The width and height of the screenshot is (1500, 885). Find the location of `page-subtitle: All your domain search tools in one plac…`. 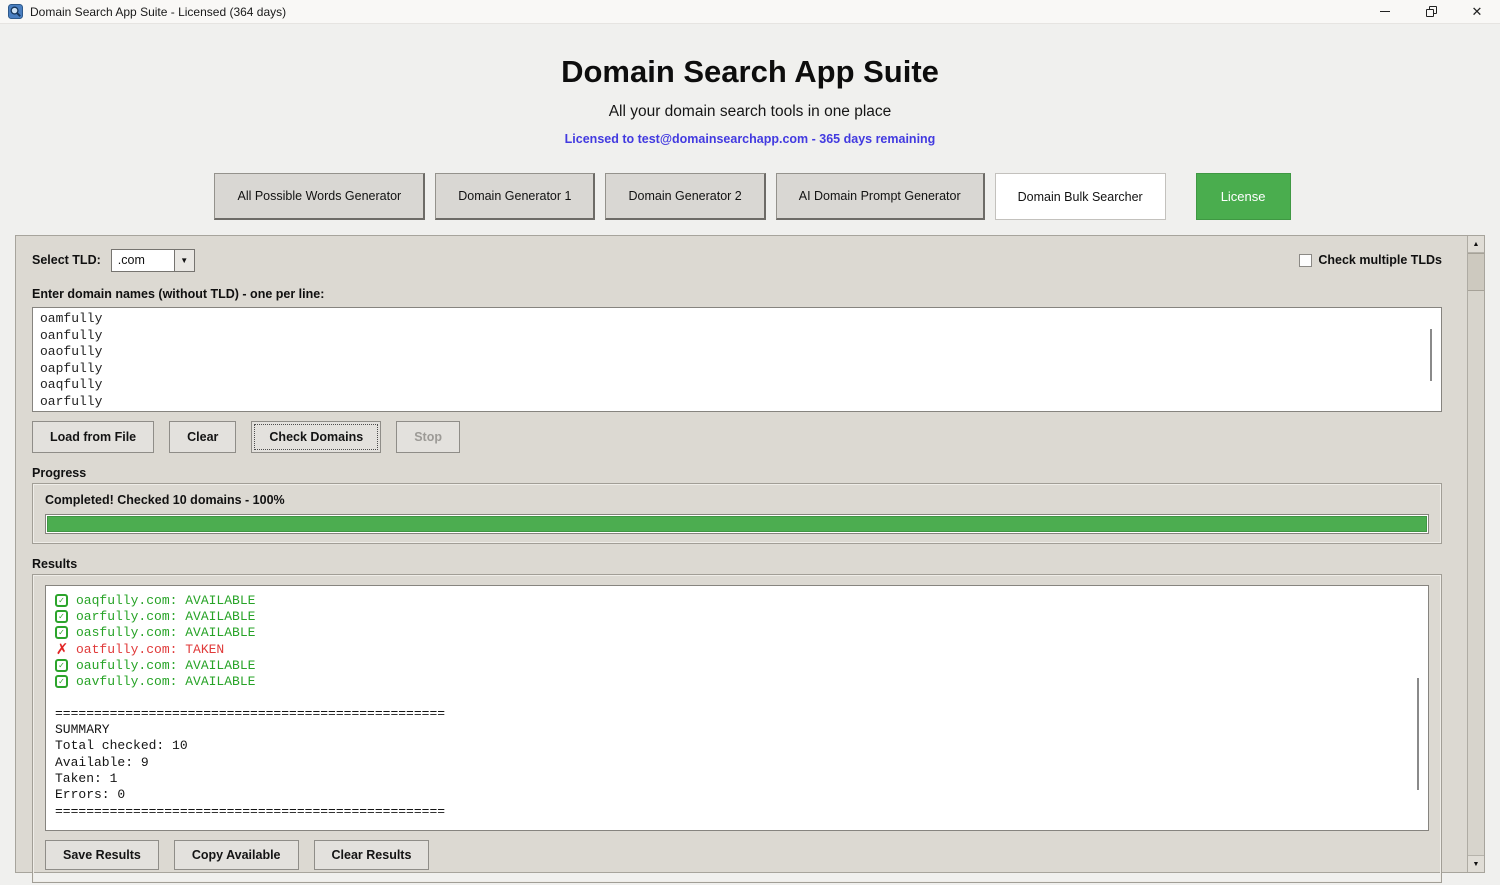

page-subtitle: All your domain search tools in one plac… is located at coordinates (750, 111).